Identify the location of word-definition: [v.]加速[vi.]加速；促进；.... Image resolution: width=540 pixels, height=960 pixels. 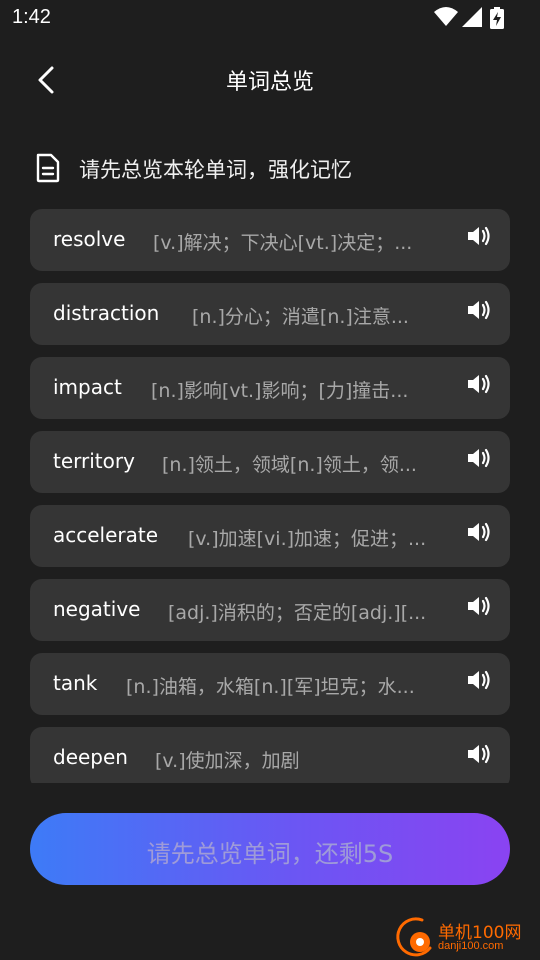
(307, 539).